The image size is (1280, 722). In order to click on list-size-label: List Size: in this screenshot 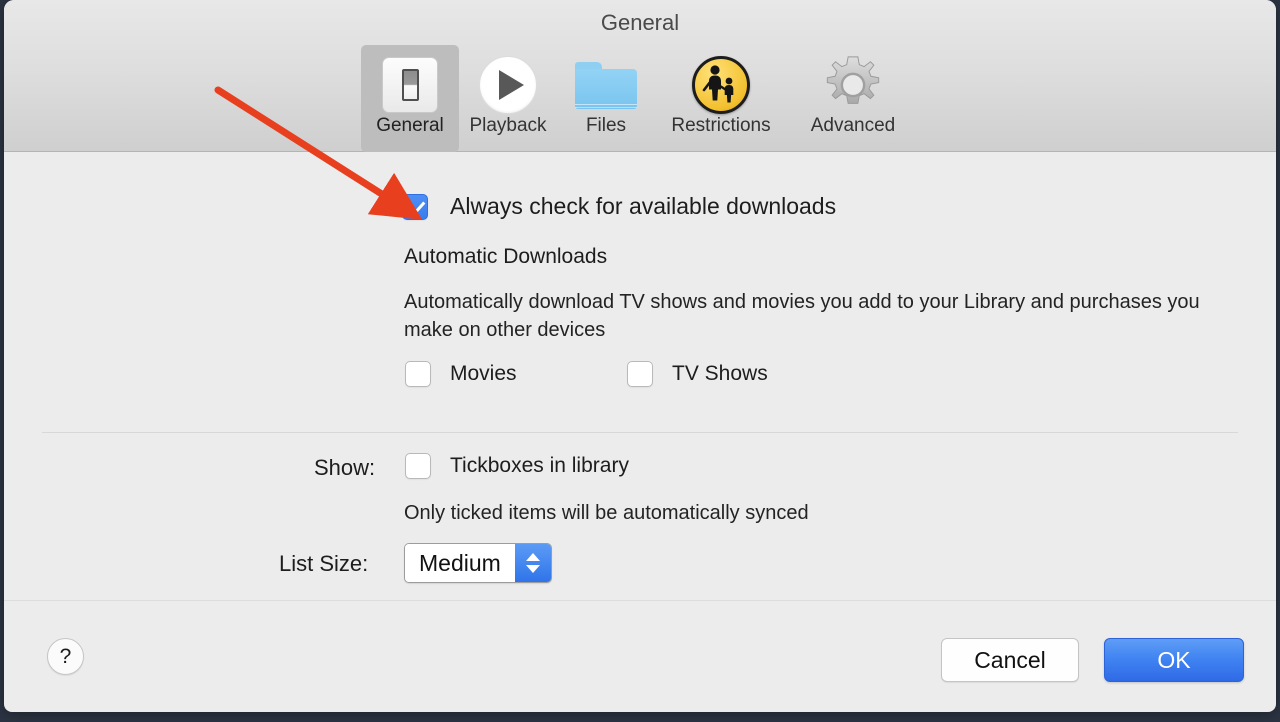, I will do `click(324, 563)`.